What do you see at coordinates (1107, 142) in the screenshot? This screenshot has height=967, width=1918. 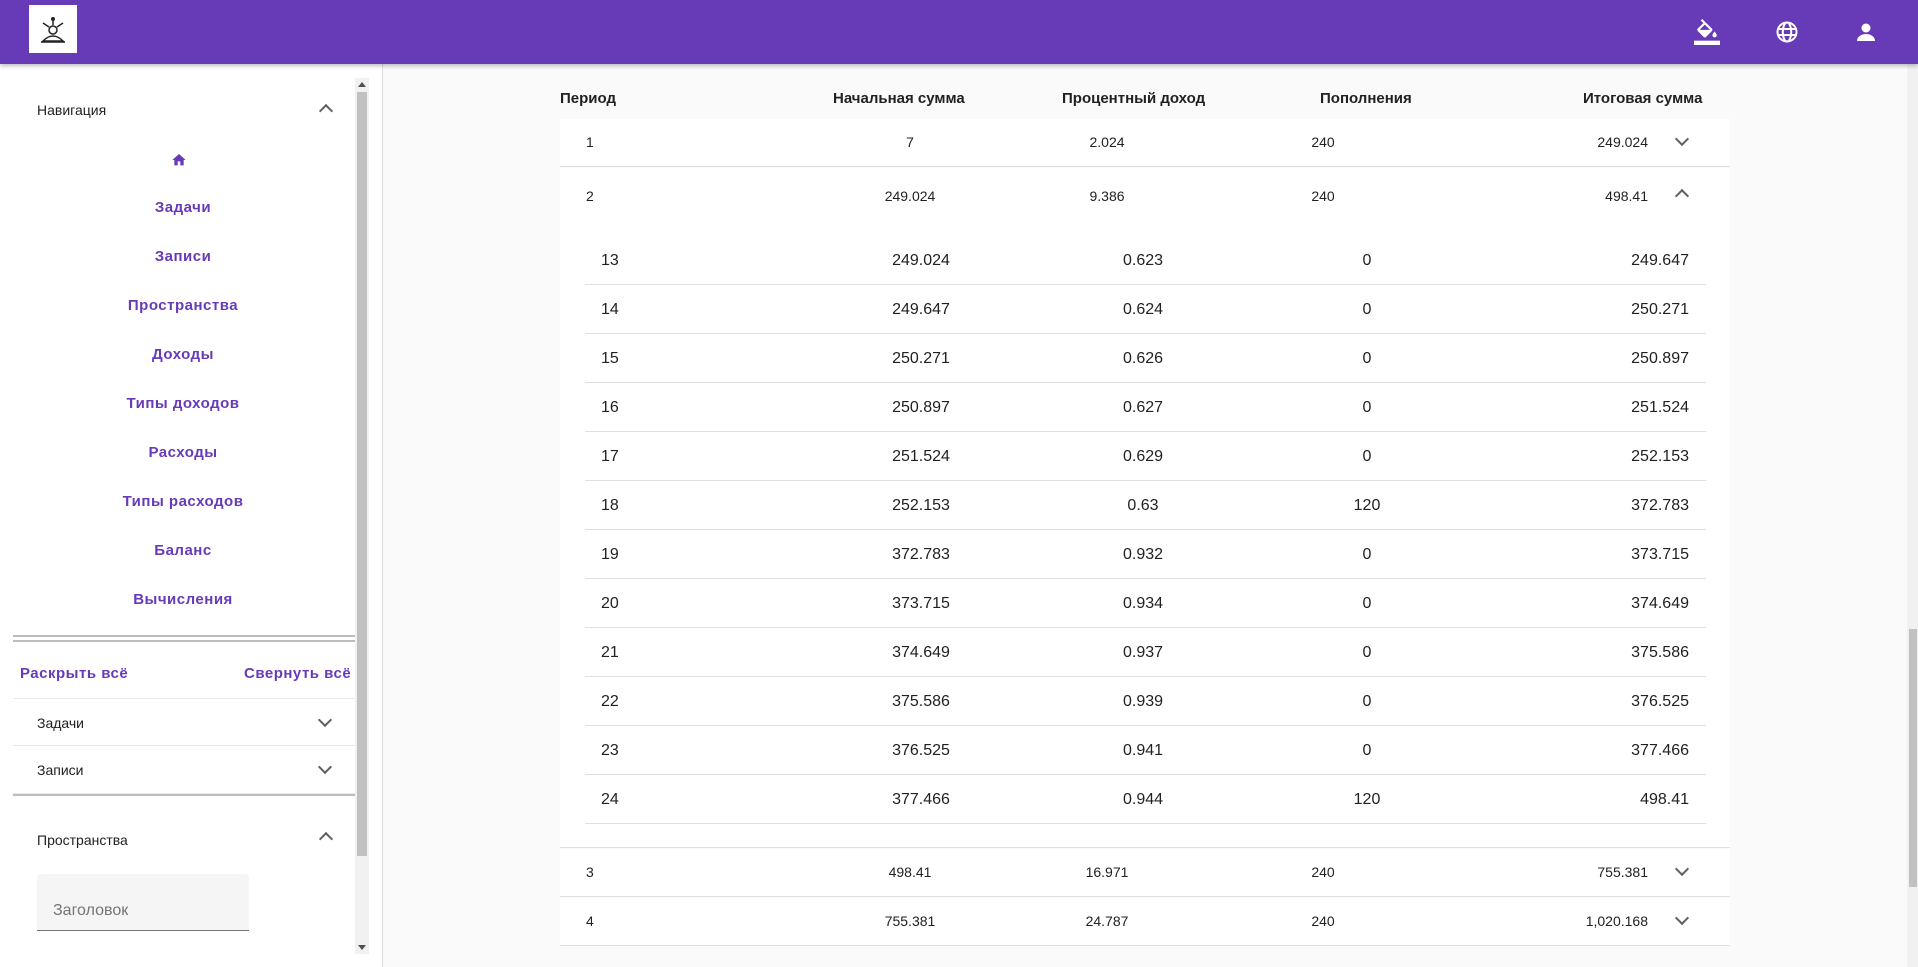 I see `cell-interest: 2.024` at bounding box center [1107, 142].